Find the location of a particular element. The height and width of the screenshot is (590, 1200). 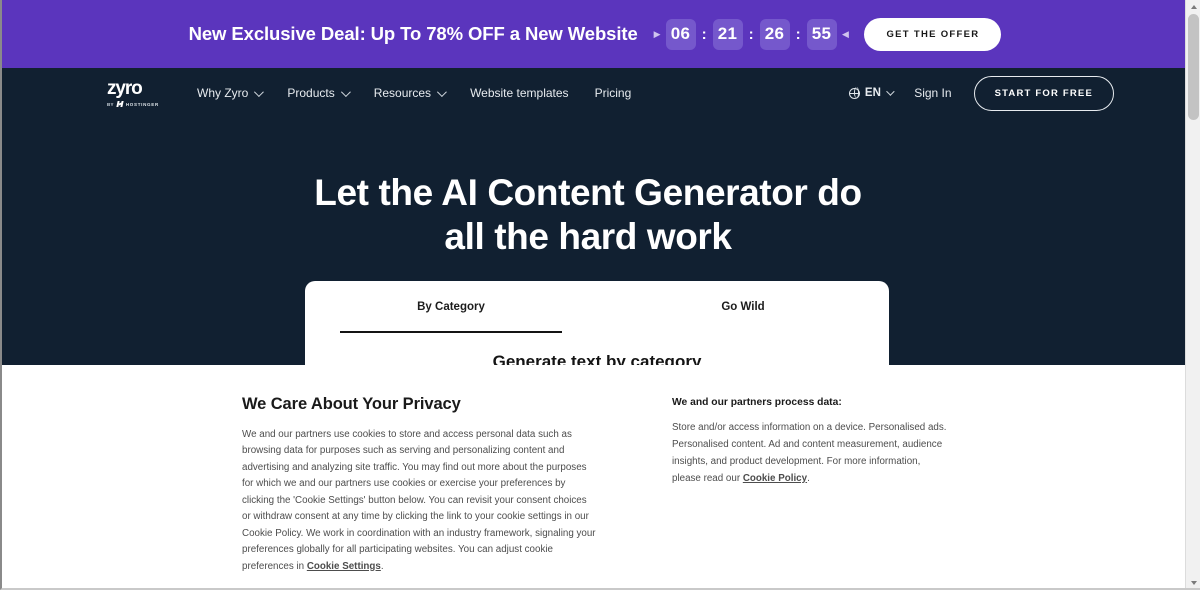

nav-item-products: Products is located at coordinates (319, 93).